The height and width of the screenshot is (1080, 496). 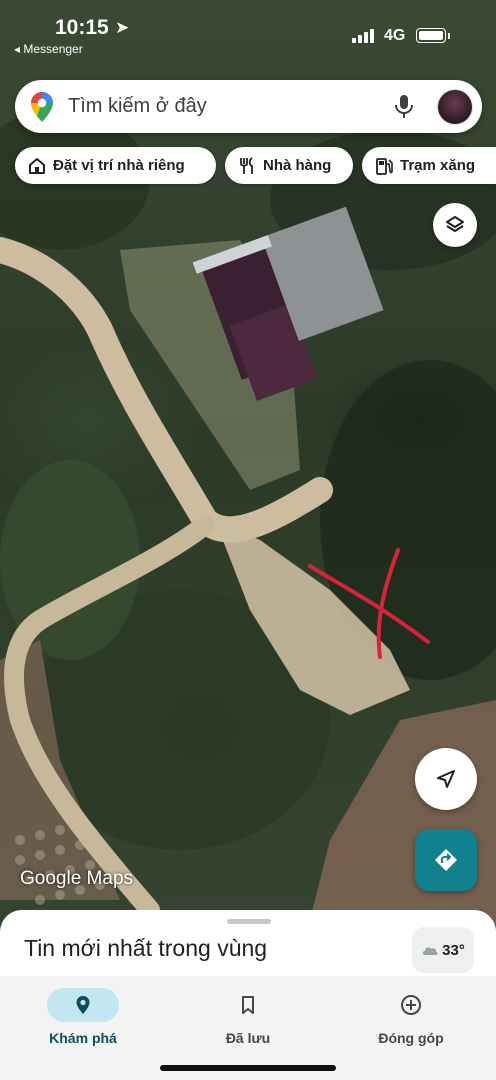 I want to click on directions-icon, so click(x=446, y=860).